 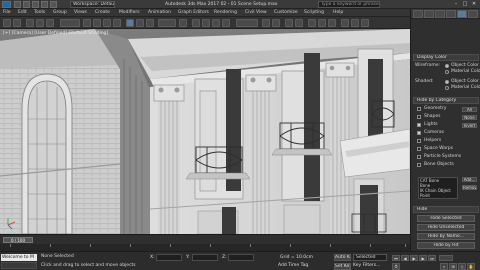 What do you see at coordinates (183, 23) in the screenshot?
I see `pivot-center-icon` at bounding box center [183, 23].